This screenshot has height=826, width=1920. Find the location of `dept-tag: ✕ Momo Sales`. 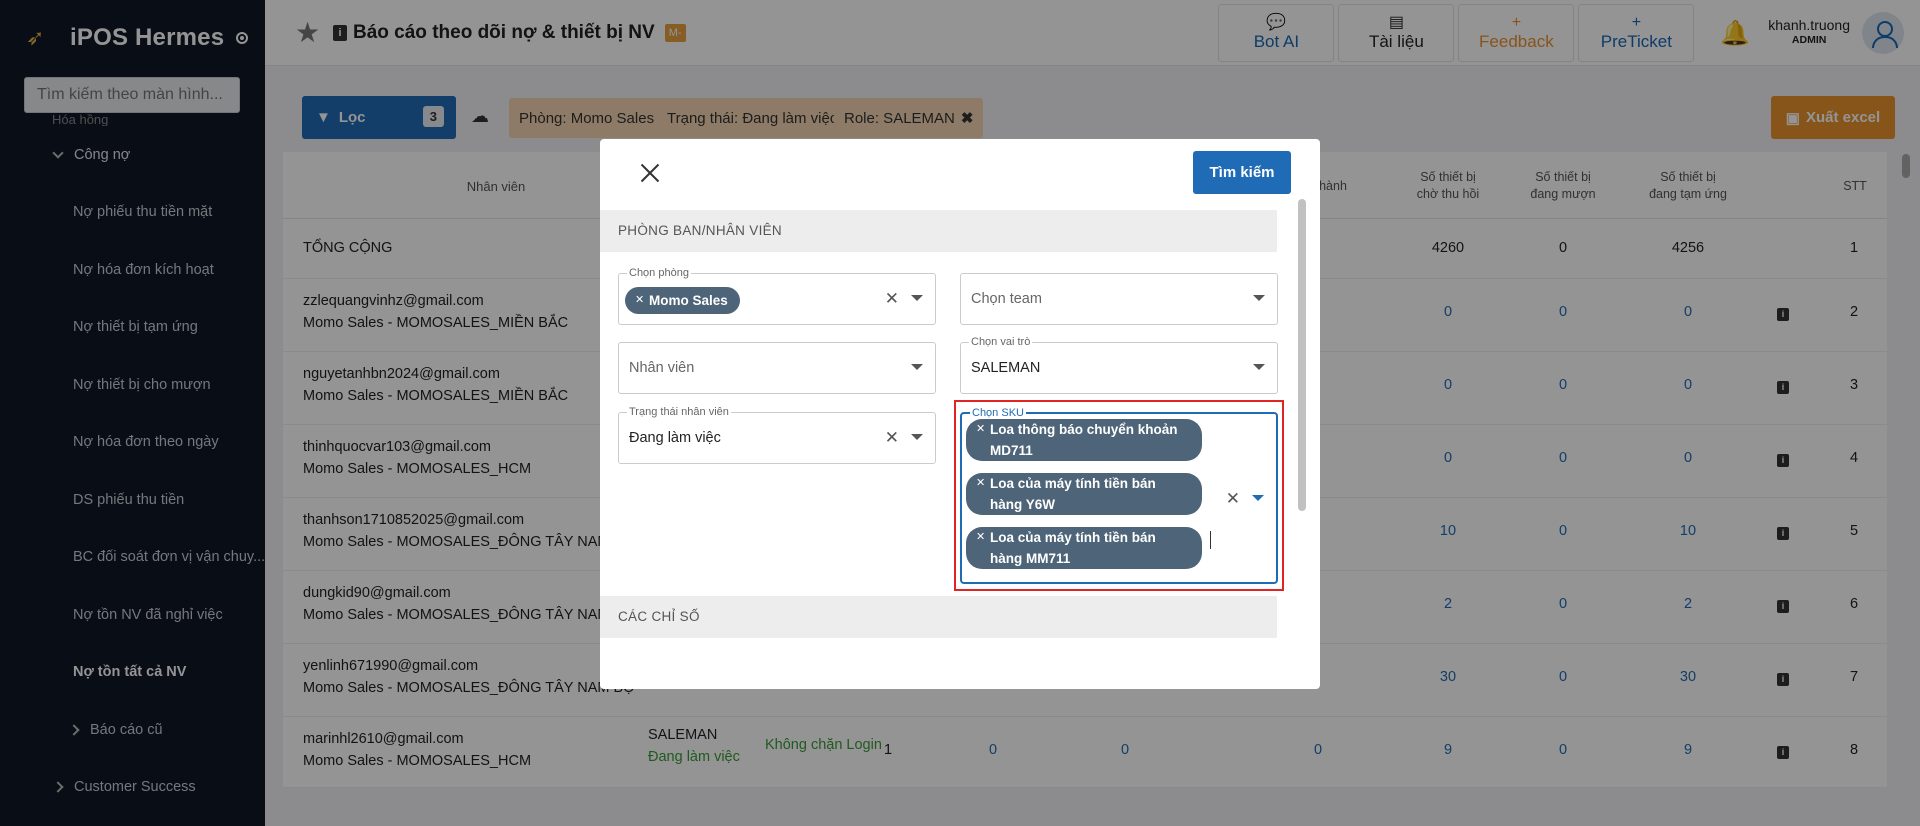

dept-tag: ✕ Momo Sales is located at coordinates (682, 300).